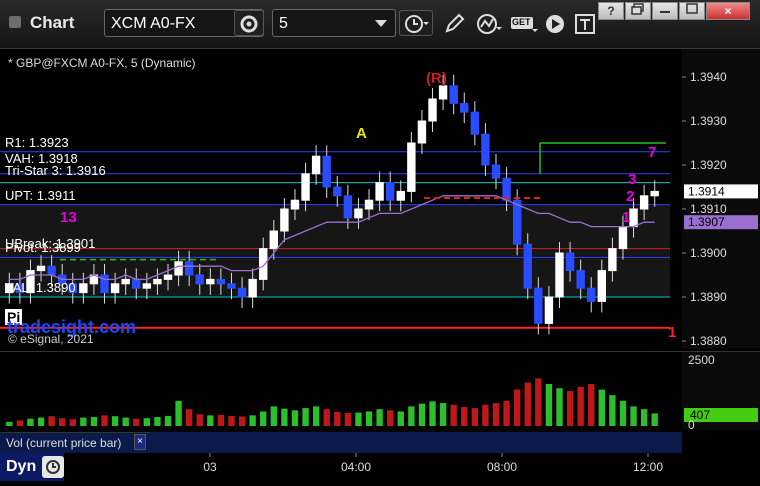  Describe the element at coordinates (21, 466) in the screenshot. I see `dynamic-mode-label: Dyn` at that location.